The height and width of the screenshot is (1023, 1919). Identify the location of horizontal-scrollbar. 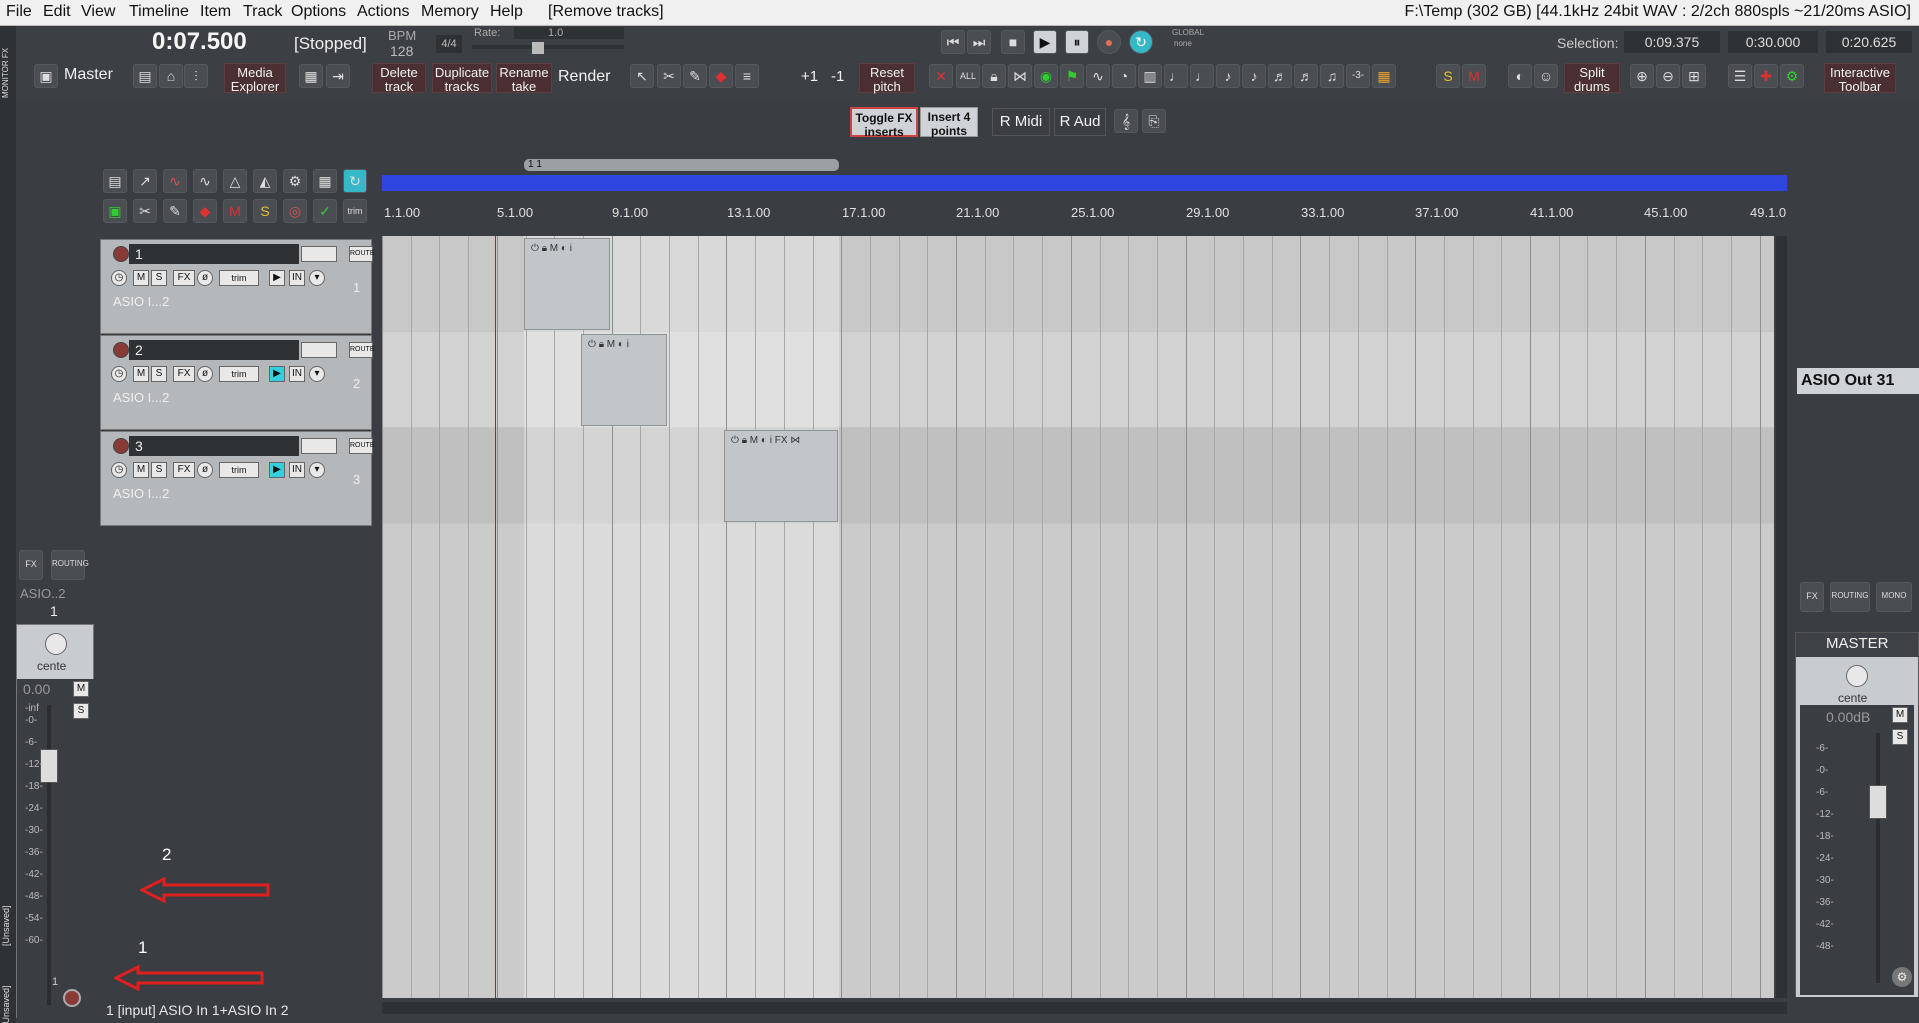
(1084, 1008).